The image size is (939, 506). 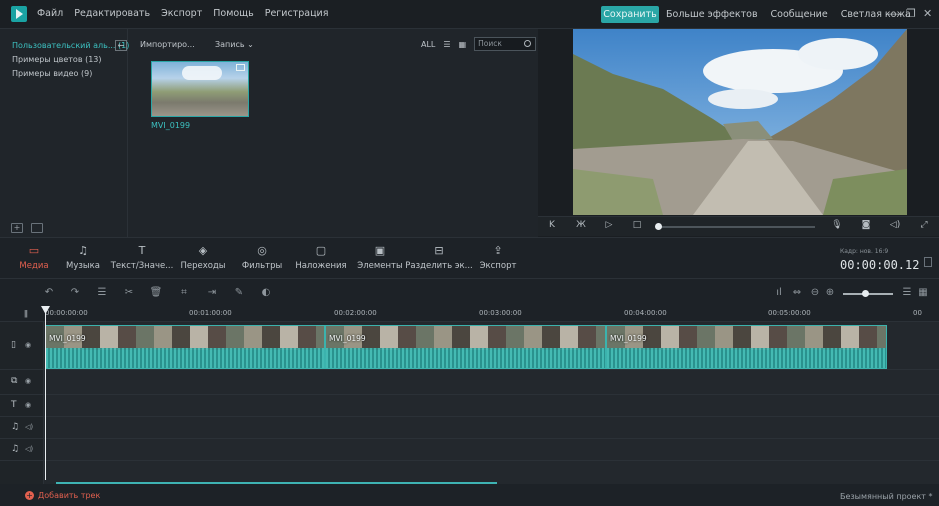 What do you see at coordinates (637, 225) in the screenshot?
I see `stop-icon: □` at bounding box center [637, 225].